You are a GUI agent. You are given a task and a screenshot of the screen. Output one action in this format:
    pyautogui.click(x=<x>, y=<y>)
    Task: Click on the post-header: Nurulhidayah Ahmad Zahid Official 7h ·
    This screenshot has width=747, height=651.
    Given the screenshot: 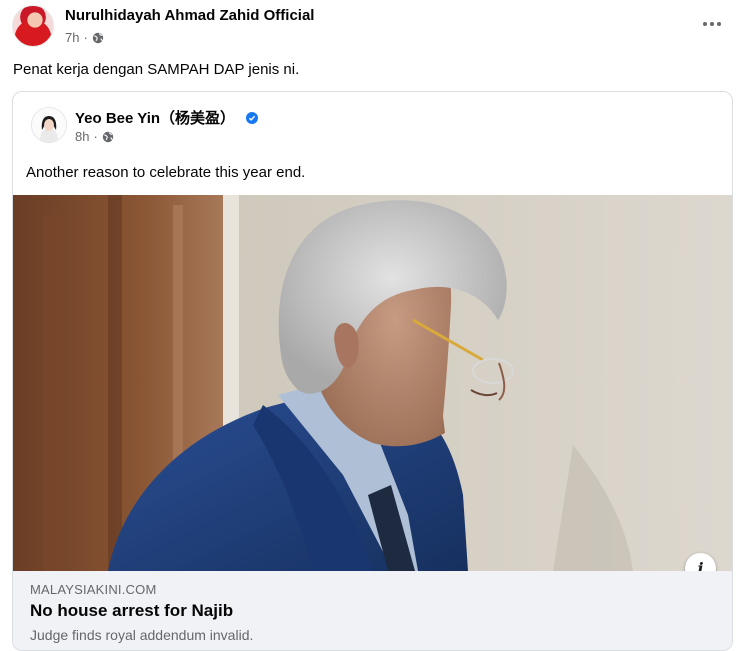 What is the action you would take?
    pyautogui.click(x=373, y=27)
    